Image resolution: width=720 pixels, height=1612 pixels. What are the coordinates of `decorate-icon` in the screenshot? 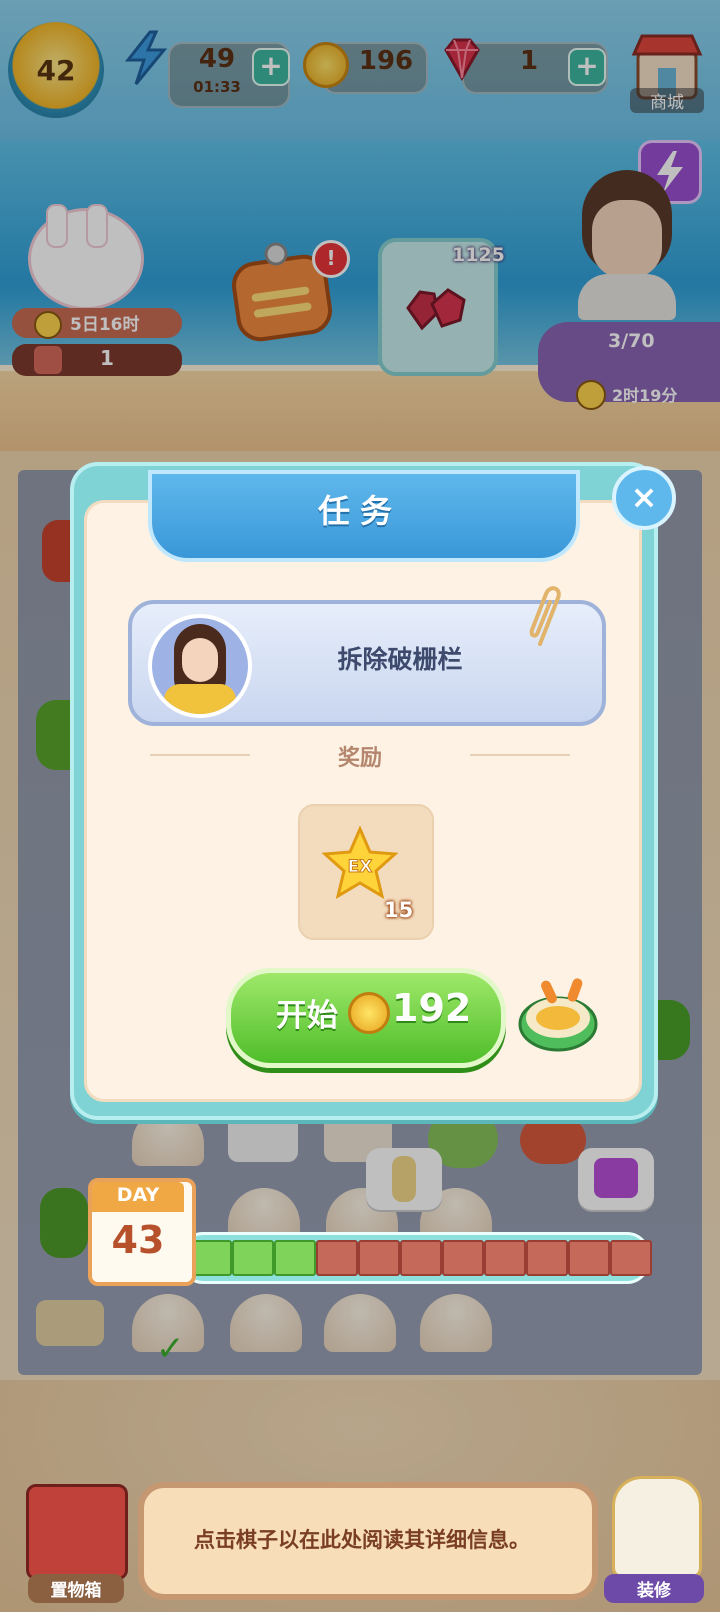 It's located at (657, 1527).